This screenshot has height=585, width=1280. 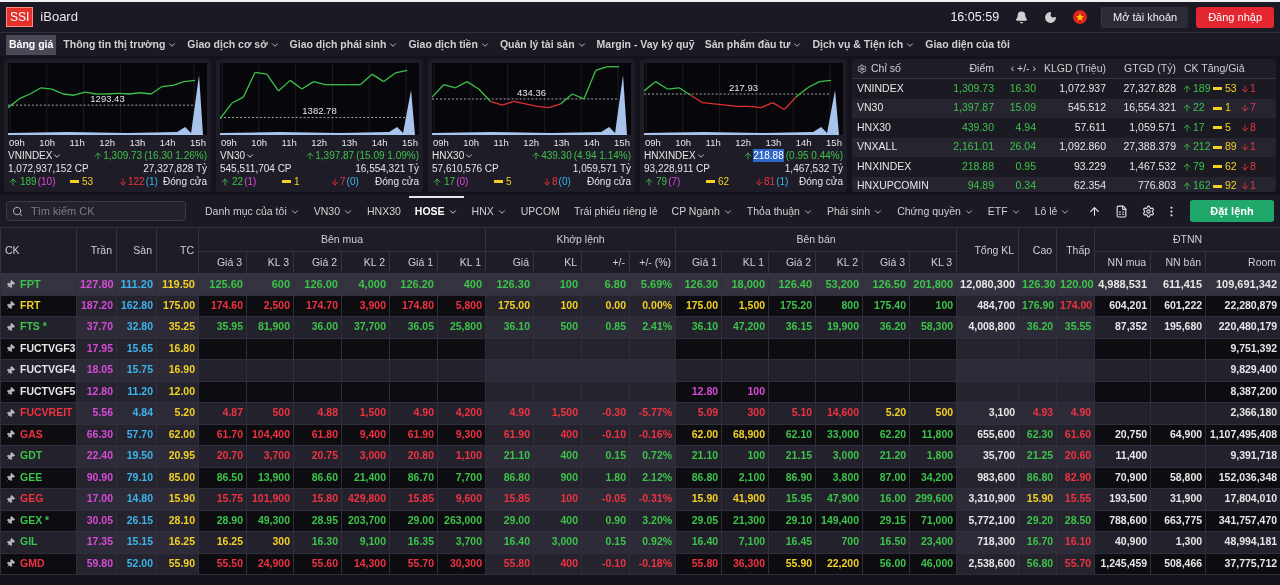 I want to click on open-account-button: Mở tài khoản, so click(x=1145, y=17).